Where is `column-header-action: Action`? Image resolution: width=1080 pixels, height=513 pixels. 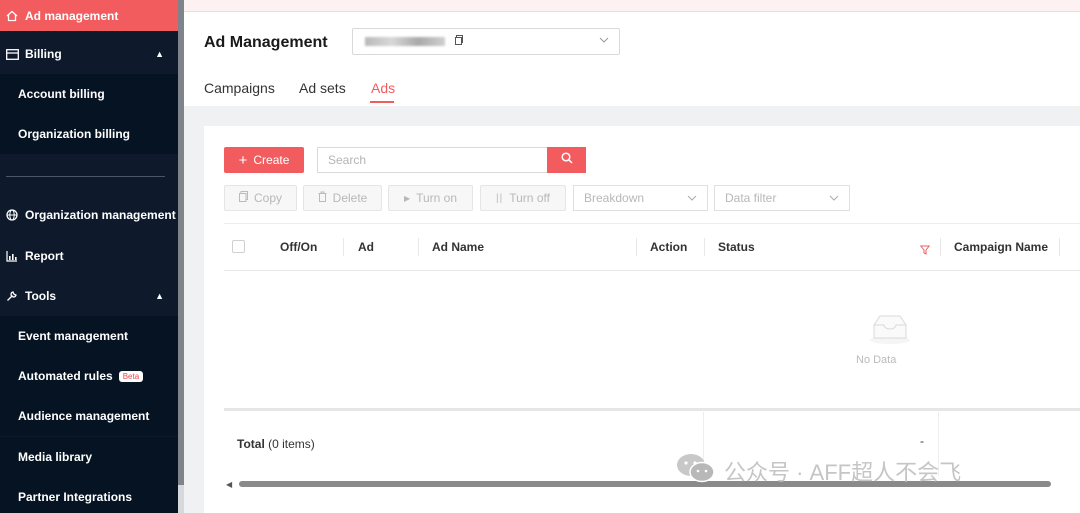 column-header-action: Action is located at coordinates (668, 247).